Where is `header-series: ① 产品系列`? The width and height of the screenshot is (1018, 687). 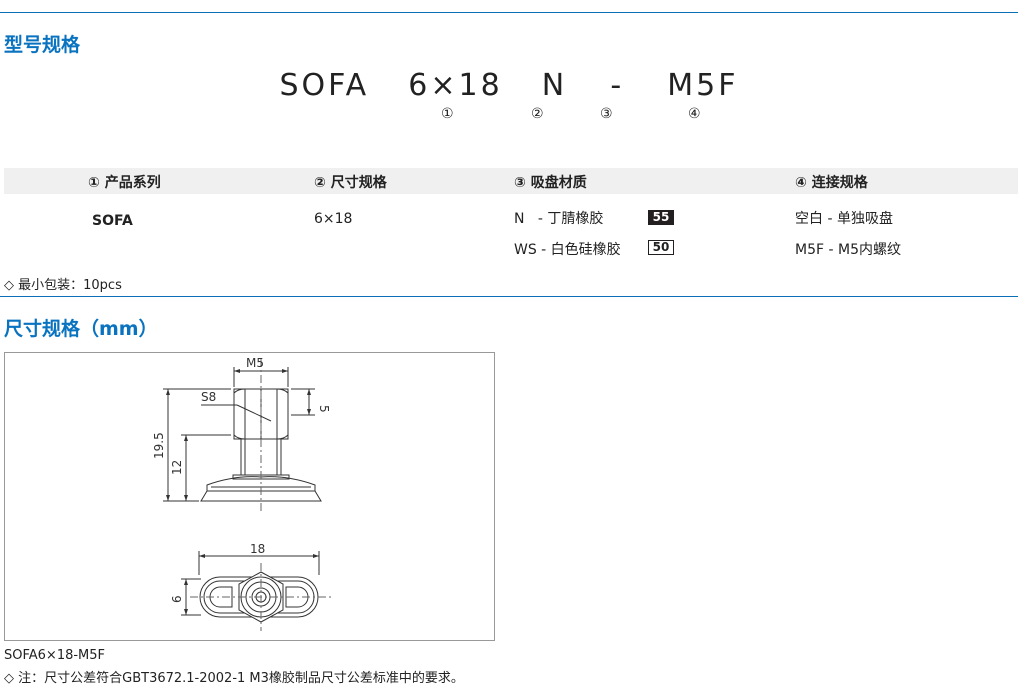 header-series: ① 产品系列 is located at coordinates (124, 183).